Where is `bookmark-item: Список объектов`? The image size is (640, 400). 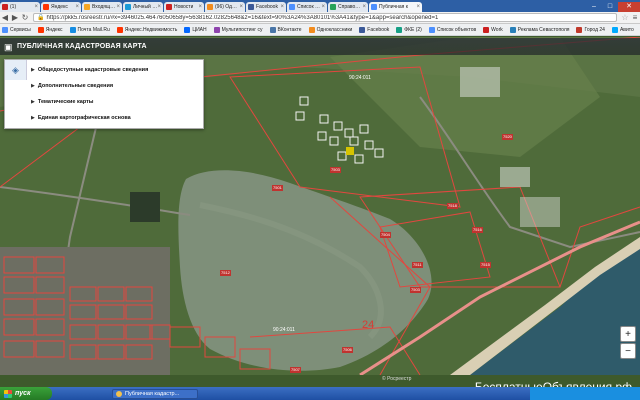 bookmark-item: Список объектов is located at coordinates (452, 29).